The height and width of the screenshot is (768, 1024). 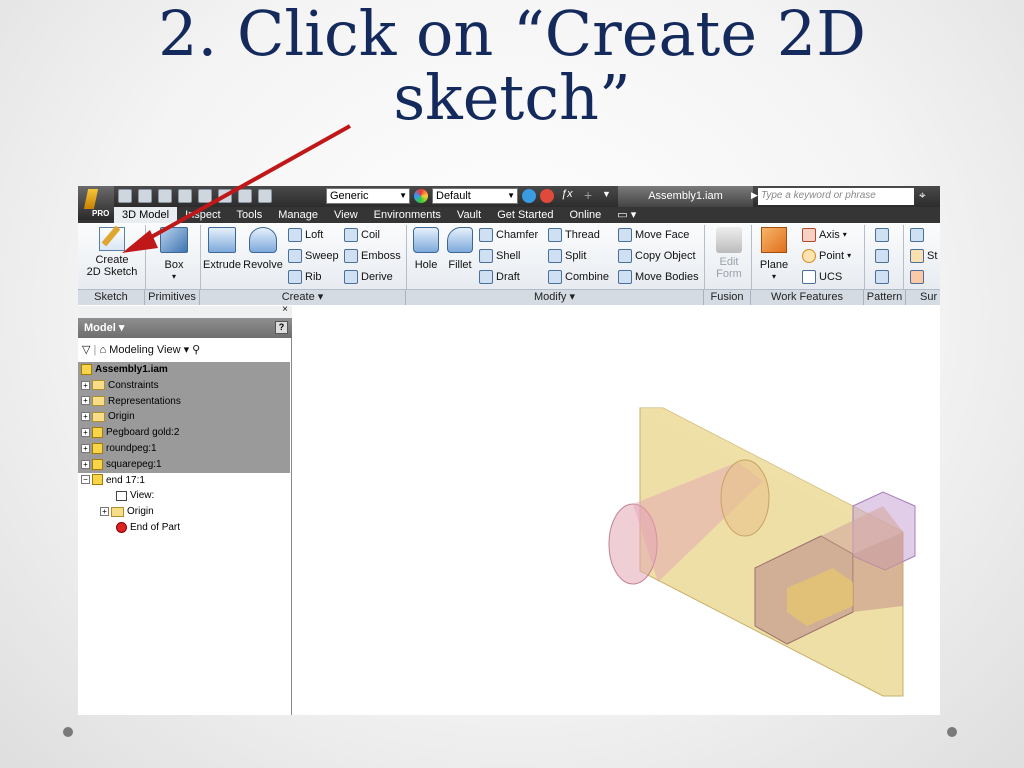 What do you see at coordinates (729, 253) in the screenshot?
I see `edit-form-button: Edit Form` at bounding box center [729, 253].